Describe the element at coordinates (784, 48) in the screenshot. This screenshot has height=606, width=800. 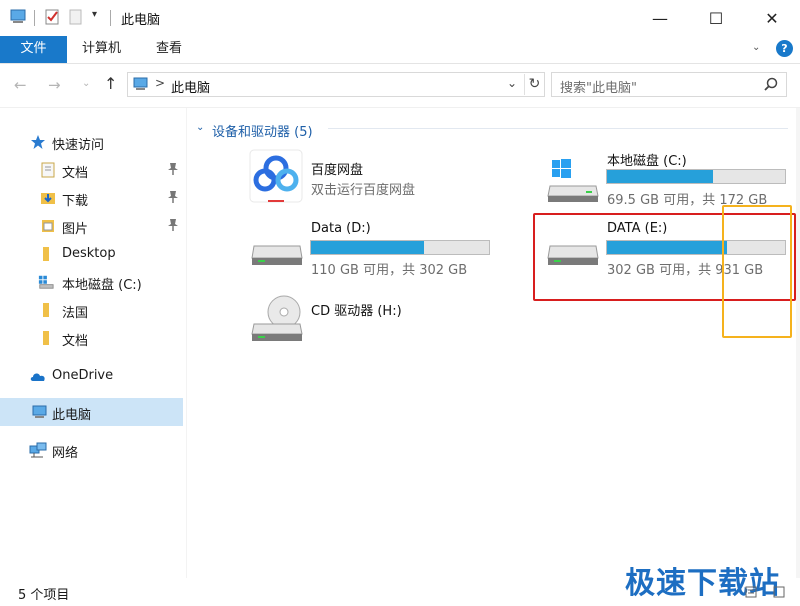
I see `help-icon: ?` at that location.